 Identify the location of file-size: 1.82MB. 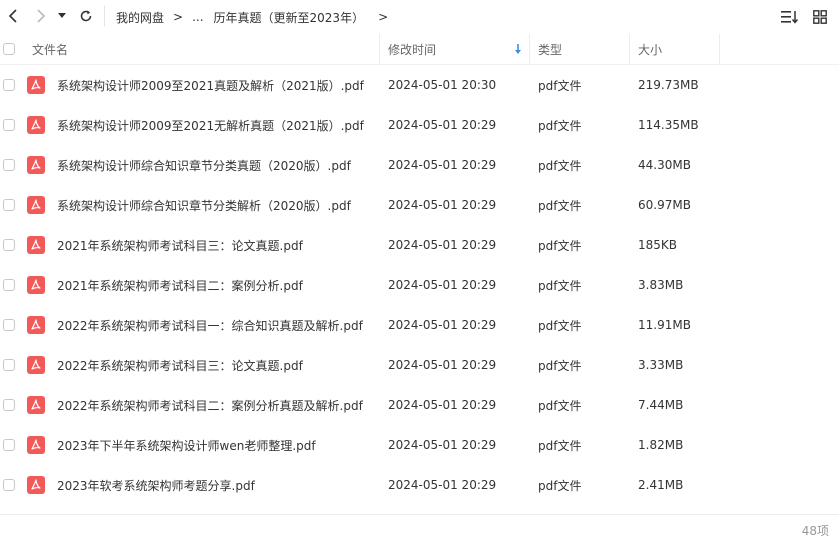
(661, 445).